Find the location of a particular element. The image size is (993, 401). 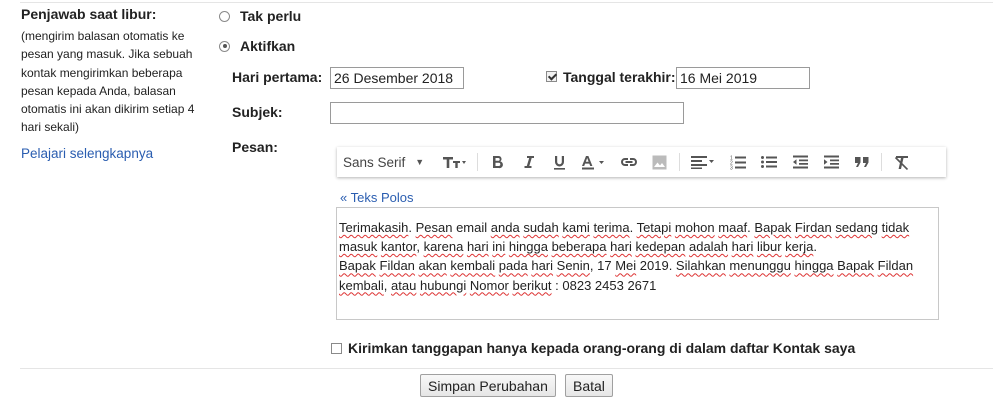

align-left-icon is located at coordinates (703, 162).